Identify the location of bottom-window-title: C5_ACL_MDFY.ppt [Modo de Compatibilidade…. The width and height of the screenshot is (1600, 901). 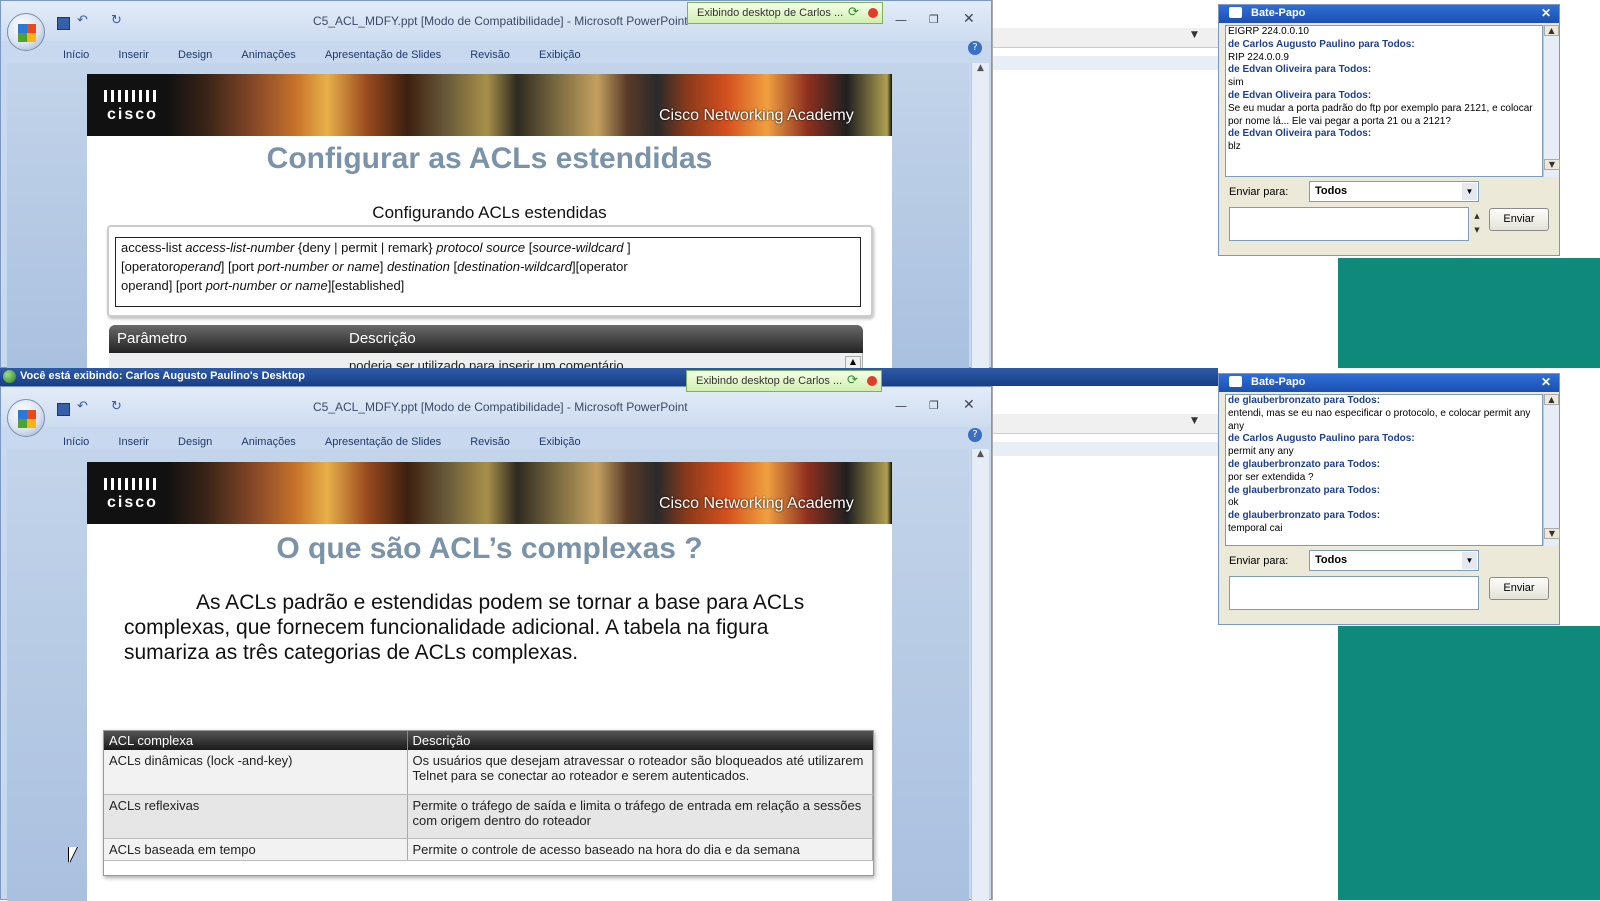
(500, 407).